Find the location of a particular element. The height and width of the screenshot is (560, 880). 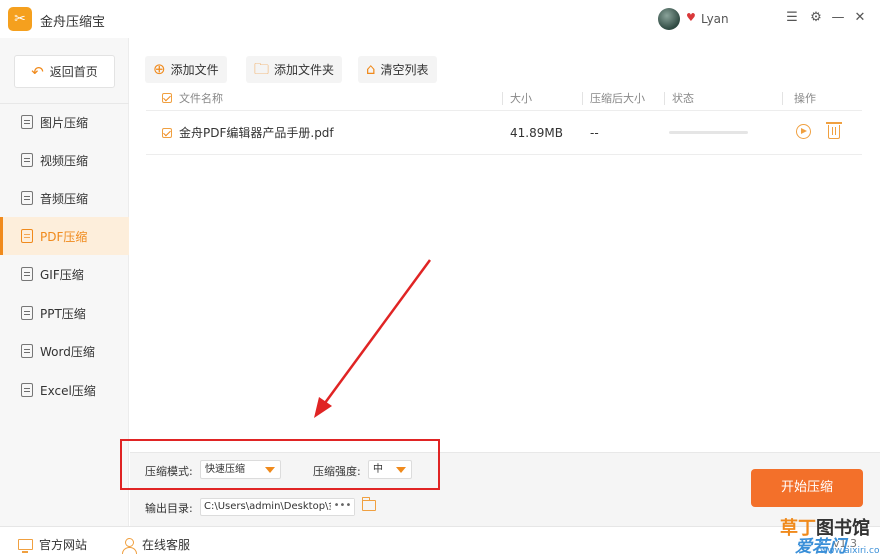

return-arrow-icon: ↶ is located at coordinates (37, 71).